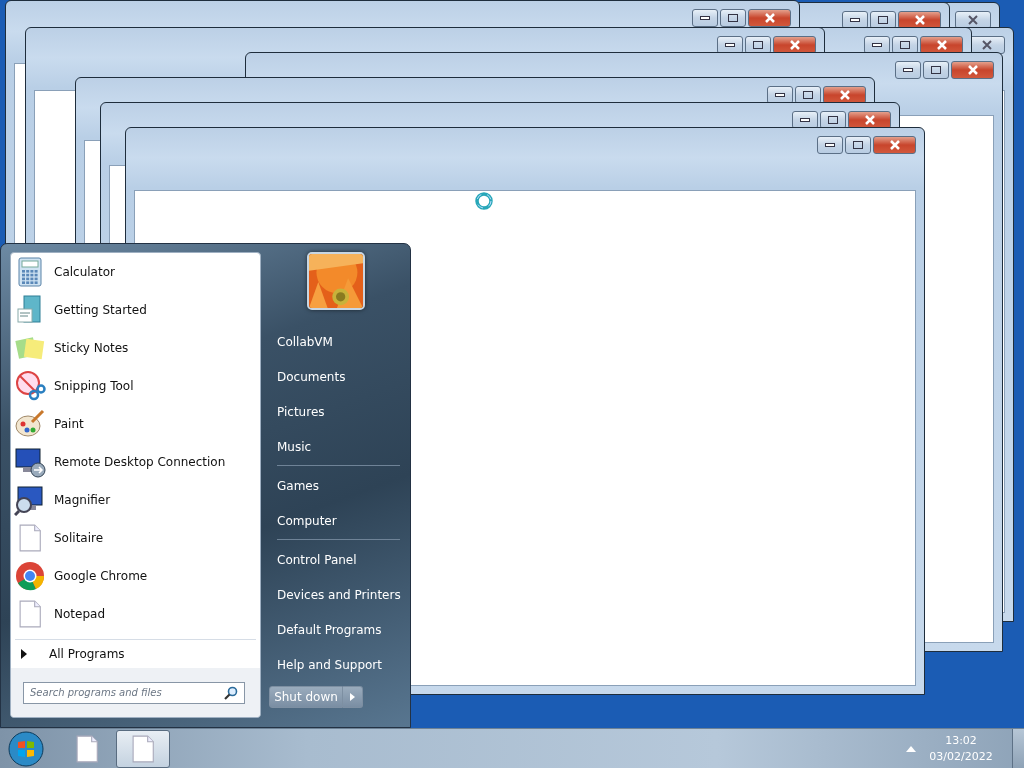 The image size is (1024, 768). What do you see at coordinates (135, 576) in the screenshot?
I see `program-item: Google Chrome` at bounding box center [135, 576].